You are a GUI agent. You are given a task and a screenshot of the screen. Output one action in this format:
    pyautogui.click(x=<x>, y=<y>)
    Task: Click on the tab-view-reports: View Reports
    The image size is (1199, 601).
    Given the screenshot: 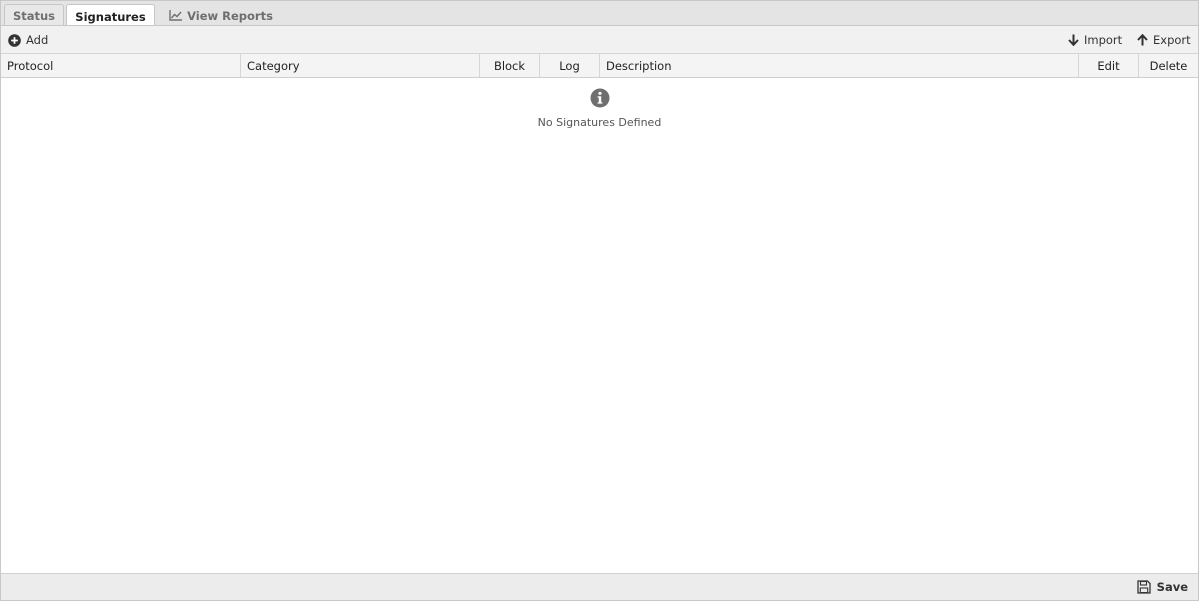 What is the action you would take?
    pyautogui.click(x=221, y=15)
    